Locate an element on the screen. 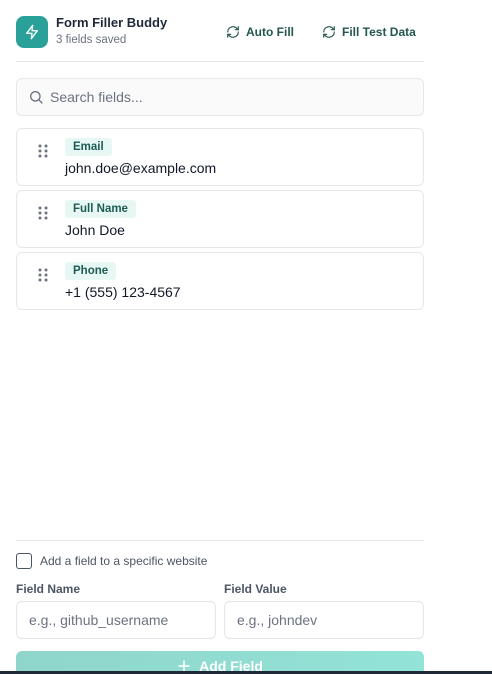  search-icon is located at coordinates (36, 97).